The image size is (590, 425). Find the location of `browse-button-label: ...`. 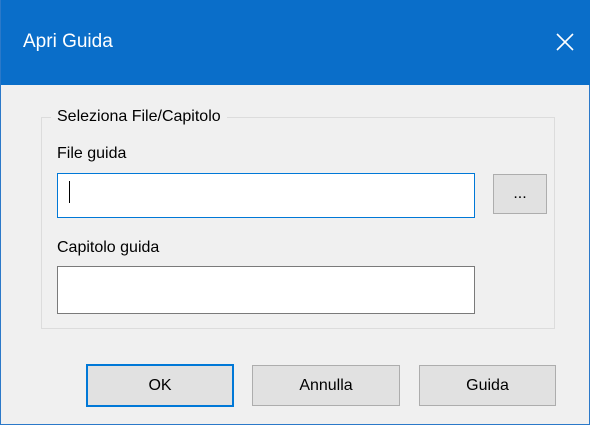

browse-button-label: ... is located at coordinates (520, 193).